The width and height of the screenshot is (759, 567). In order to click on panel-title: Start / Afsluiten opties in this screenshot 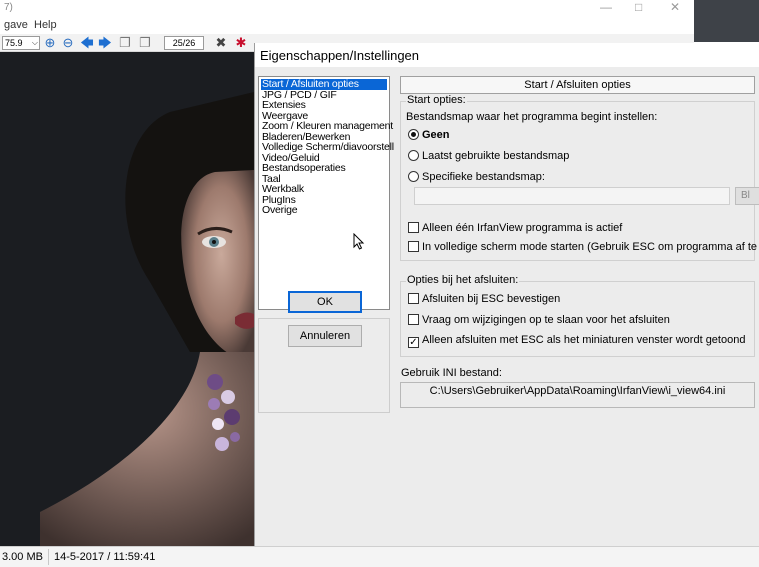, I will do `click(577, 85)`.